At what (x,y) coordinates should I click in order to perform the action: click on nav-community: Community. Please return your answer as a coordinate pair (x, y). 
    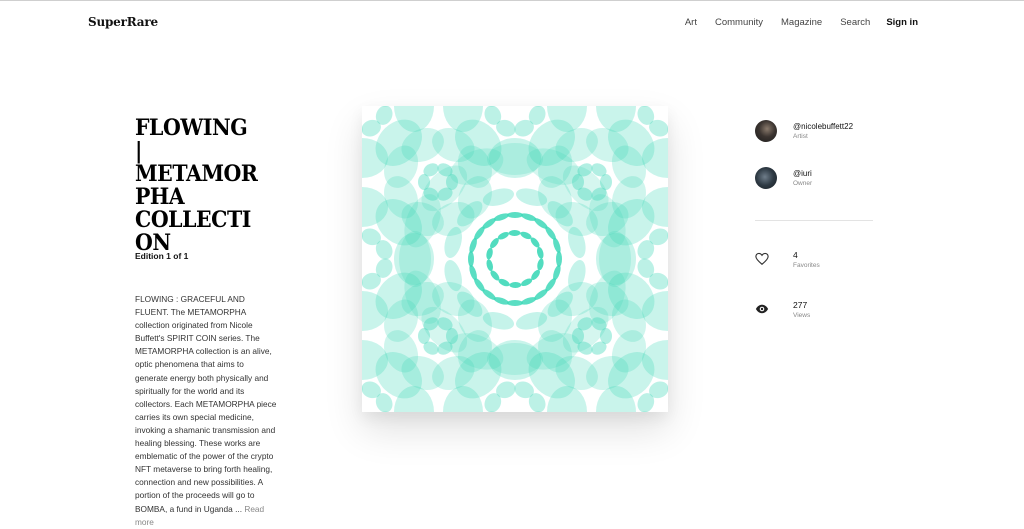
    Looking at the image, I should click on (739, 22).